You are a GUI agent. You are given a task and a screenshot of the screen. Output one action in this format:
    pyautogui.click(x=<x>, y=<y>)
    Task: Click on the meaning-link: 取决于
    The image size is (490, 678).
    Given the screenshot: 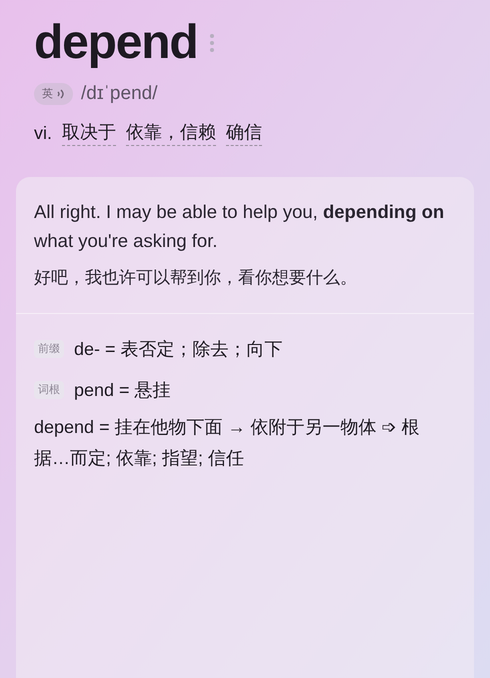 What is the action you would take?
    pyautogui.click(x=89, y=133)
    